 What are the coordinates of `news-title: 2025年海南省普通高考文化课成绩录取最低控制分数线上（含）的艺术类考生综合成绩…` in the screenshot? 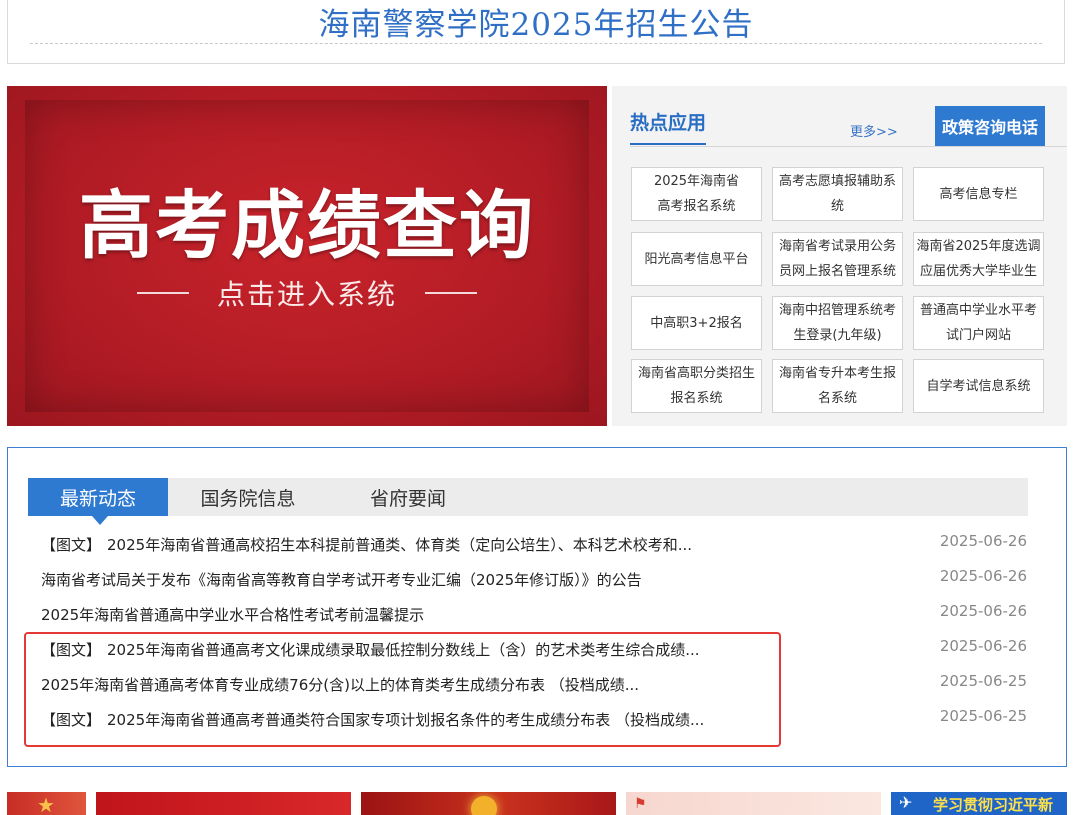 It's located at (403, 650).